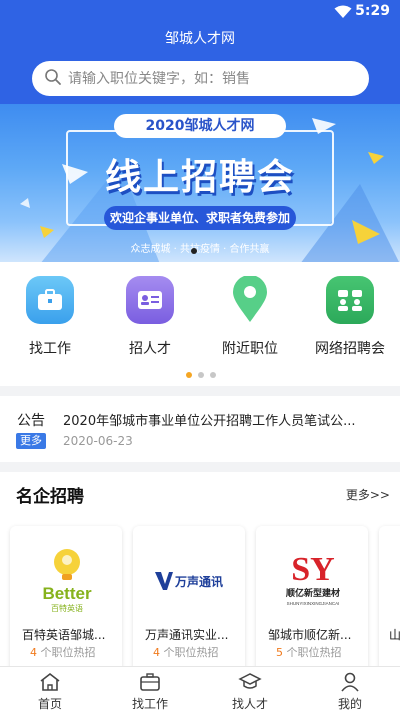  Describe the element at coordinates (50, 497) in the screenshot. I see `section-title: 名企招聘` at that location.